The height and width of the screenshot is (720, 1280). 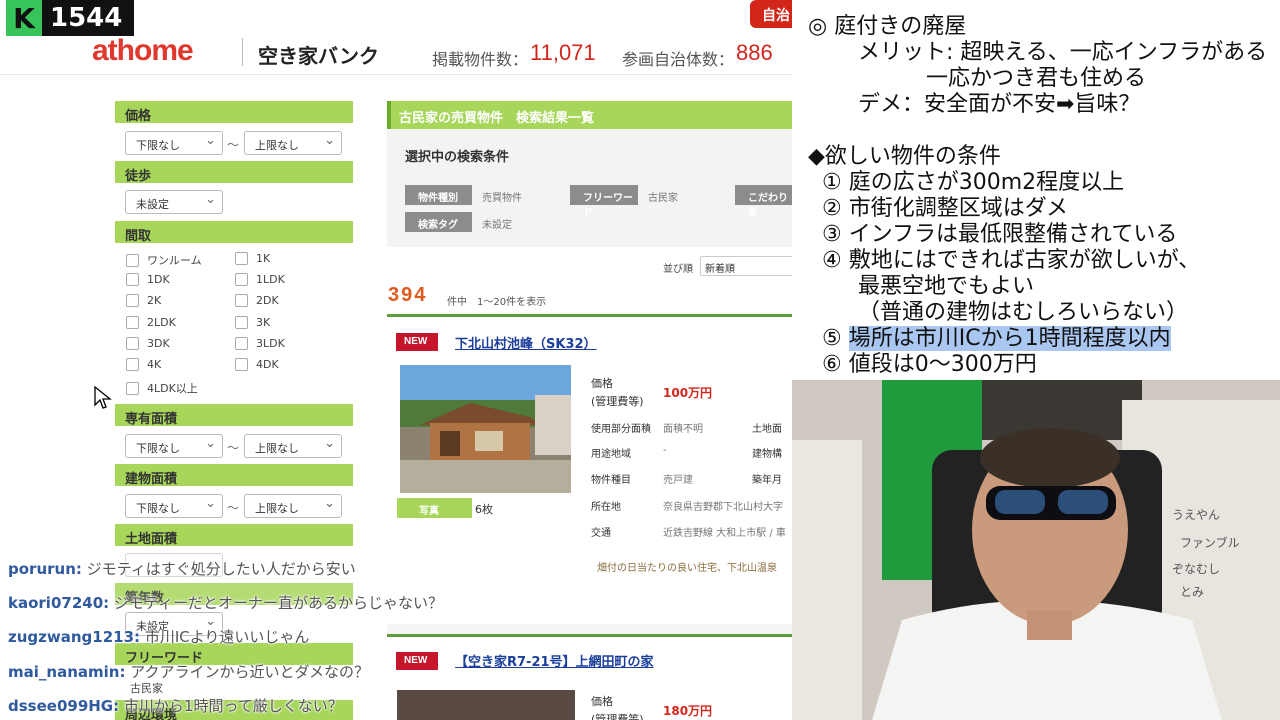 What do you see at coordinates (24, 18) in the screenshot?
I see `k-icon: K` at bounding box center [24, 18].